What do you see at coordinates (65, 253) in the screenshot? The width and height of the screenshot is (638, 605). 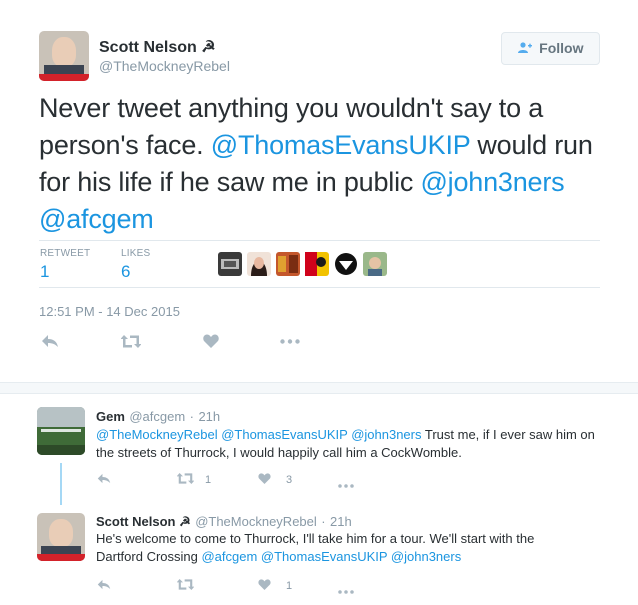 I see `retweet-label: RETWEET` at bounding box center [65, 253].